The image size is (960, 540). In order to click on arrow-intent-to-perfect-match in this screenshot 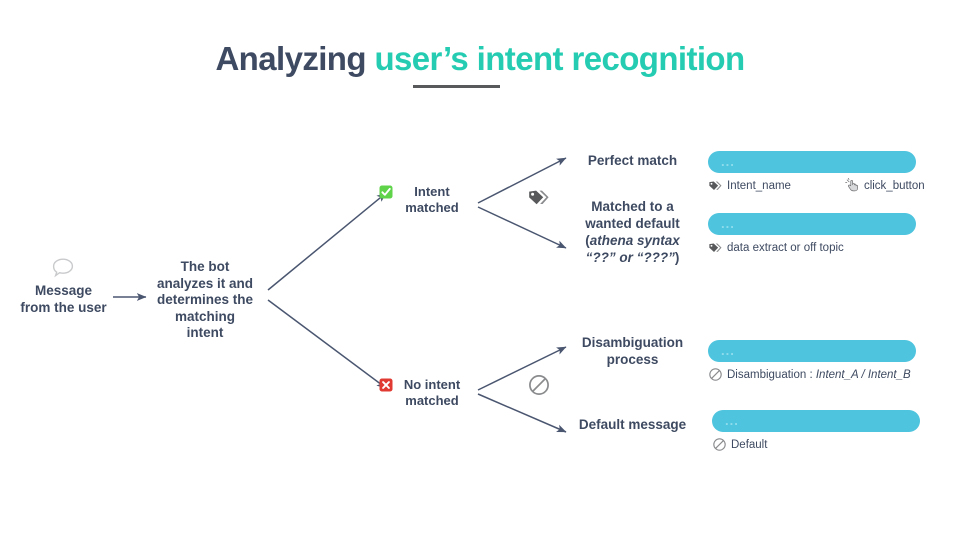, I will do `click(522, 180)`.